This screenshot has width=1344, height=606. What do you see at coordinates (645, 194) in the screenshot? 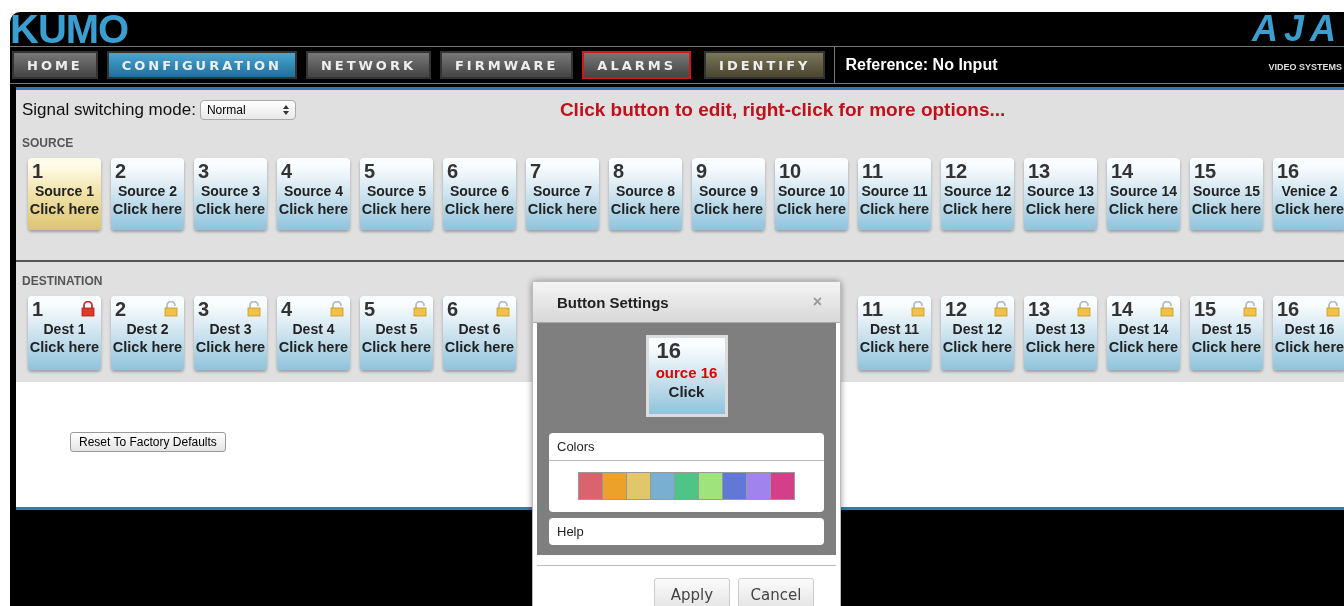
I see `source-button: 8 Source 8 Click here` at bounding box center [645, 194].